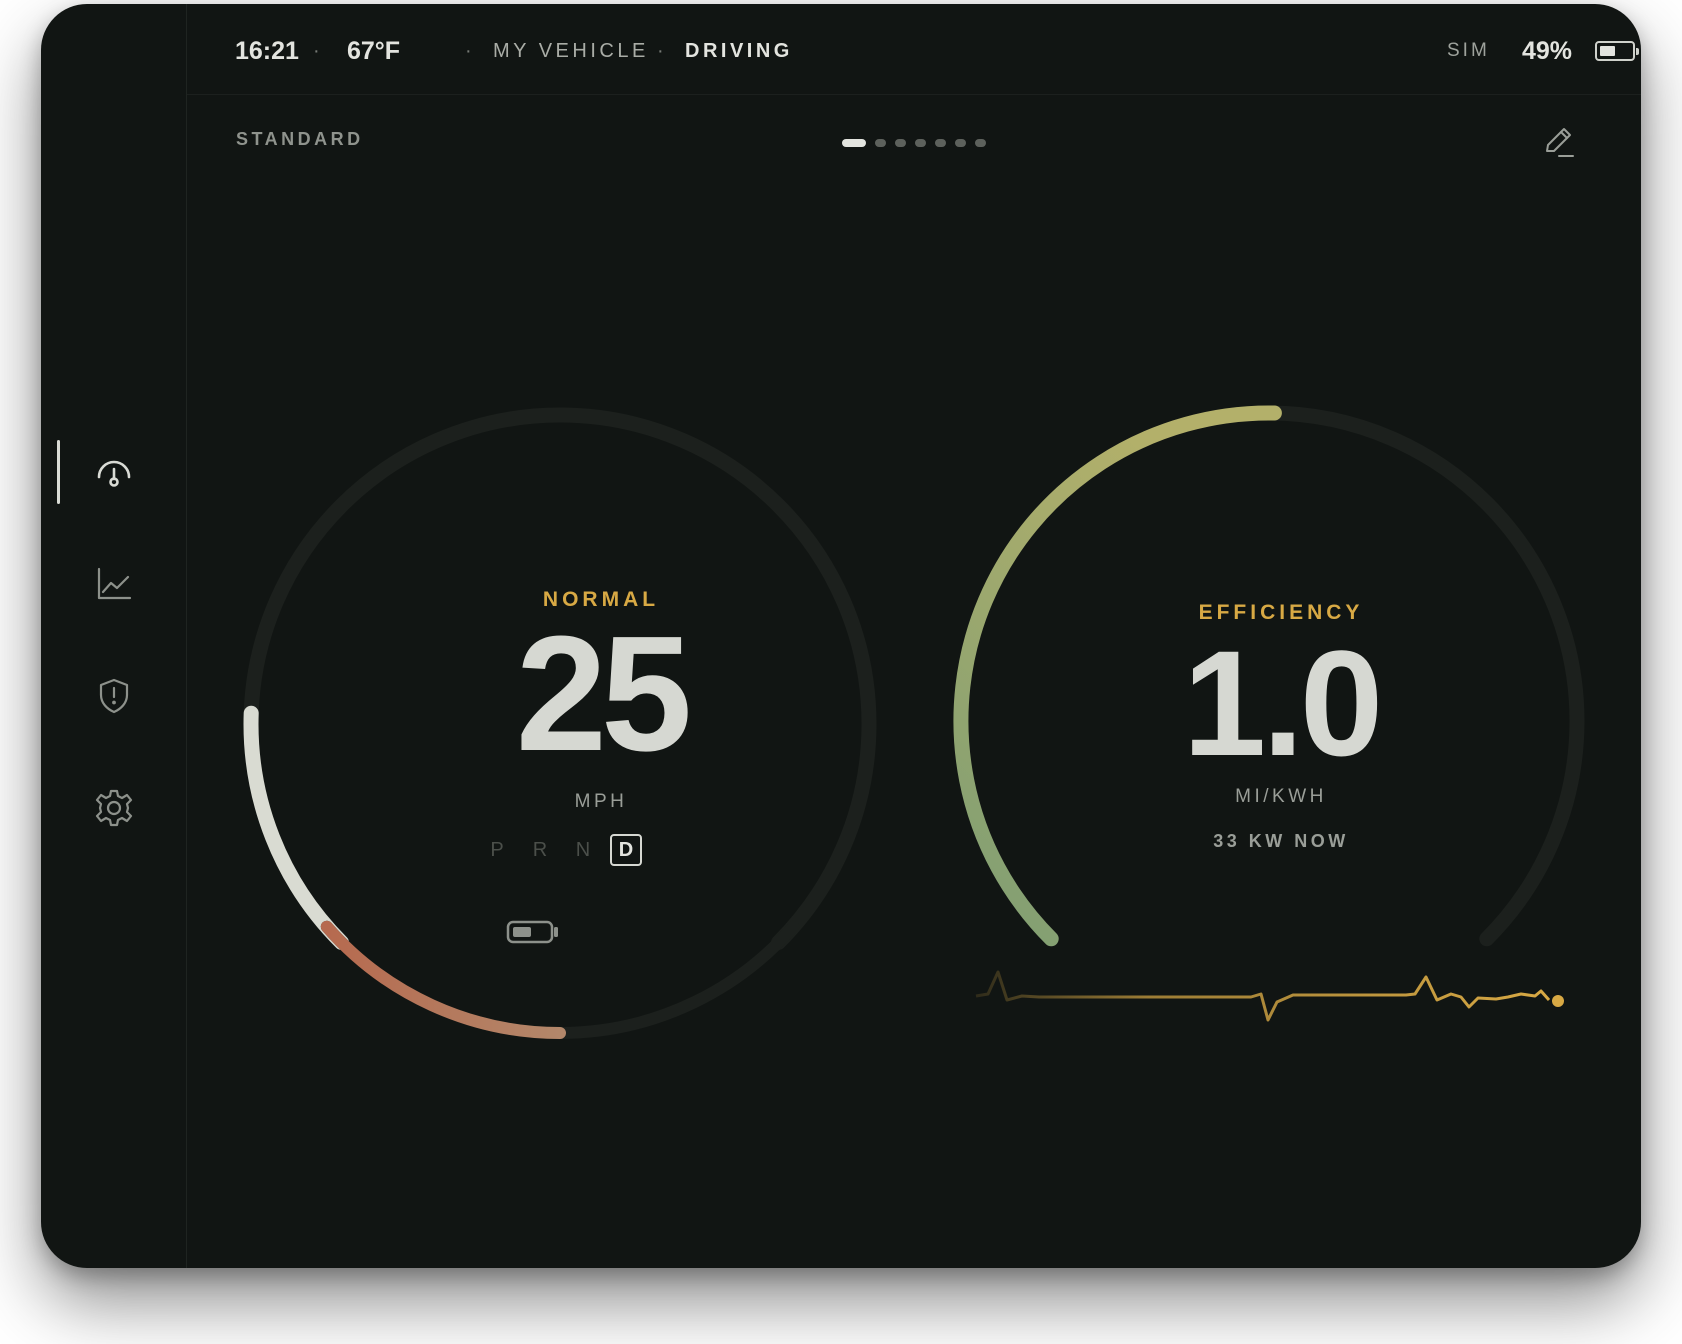  Describe the element at coordinates (601, 801) in the screenshot. I see `speed-unit: MPH` at that location.